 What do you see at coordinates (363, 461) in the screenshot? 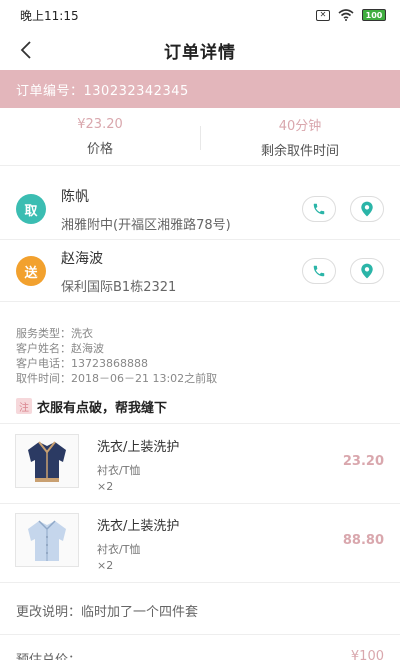
I see `item-price: 23.20` at bounding box center [363, 461].